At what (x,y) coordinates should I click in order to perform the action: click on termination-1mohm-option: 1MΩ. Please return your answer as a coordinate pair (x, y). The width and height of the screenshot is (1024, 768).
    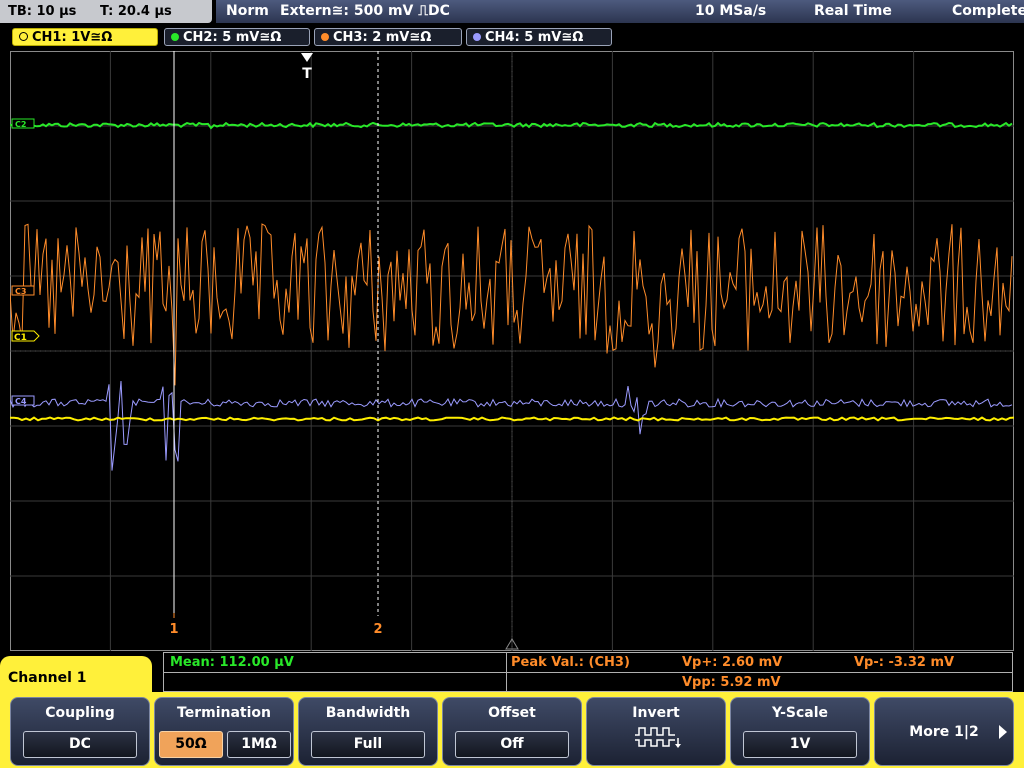
    Looking at the image, I should click on (259, 744).